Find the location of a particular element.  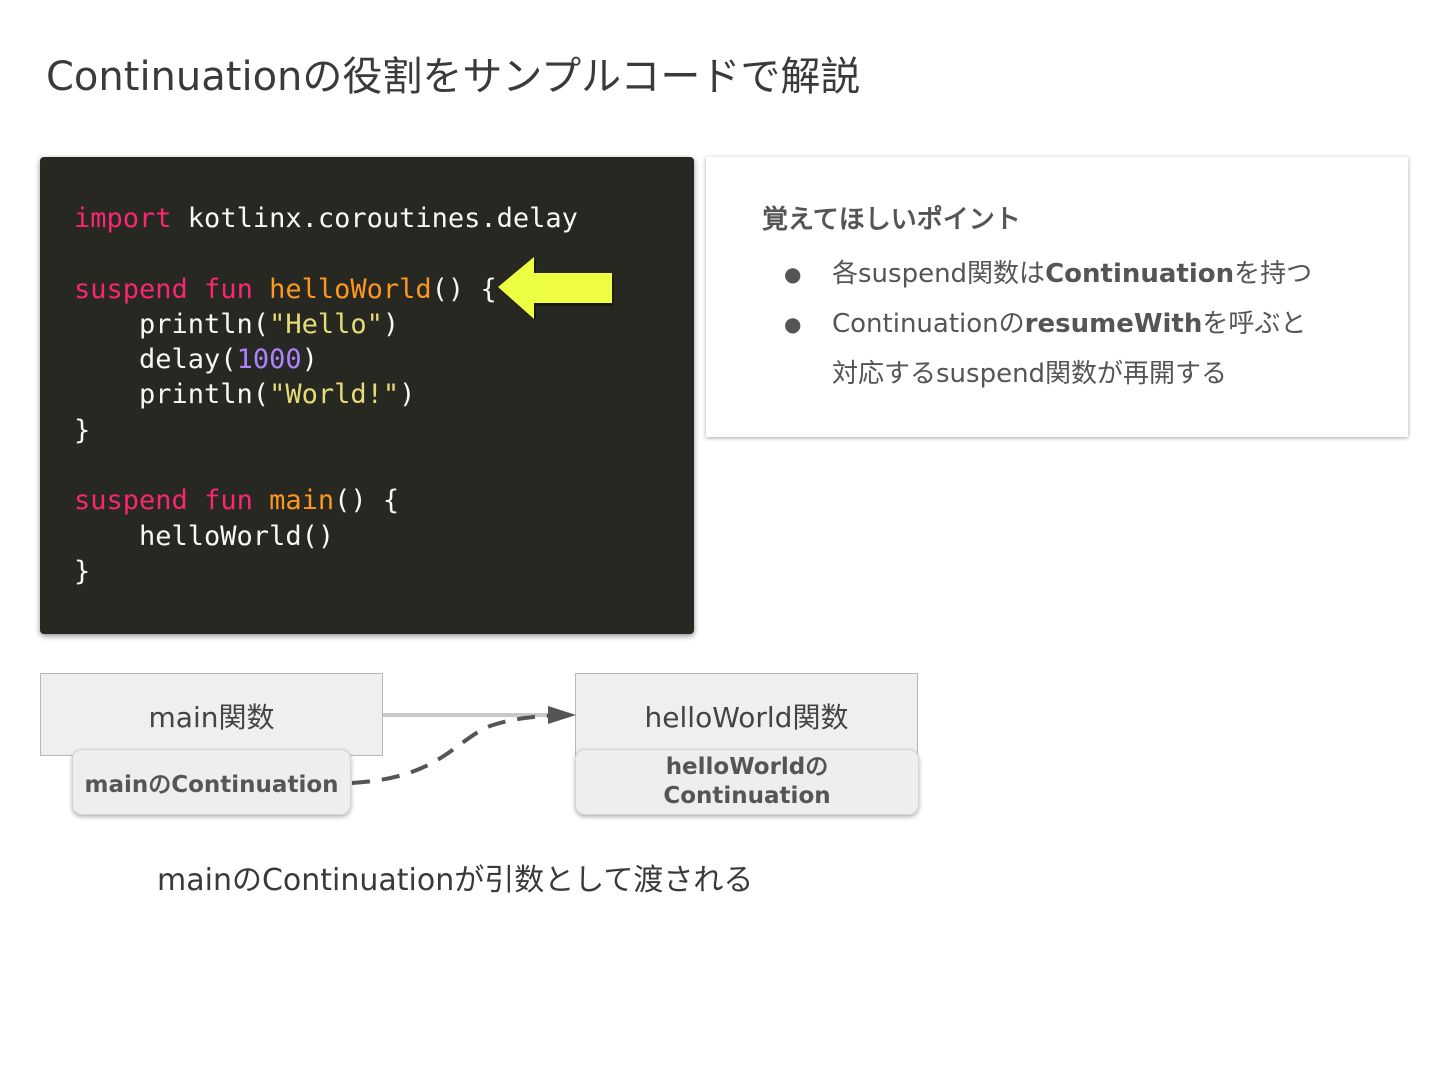

helloworld-continuation-line1: helloWorldの is located at coordinates (747, 767).